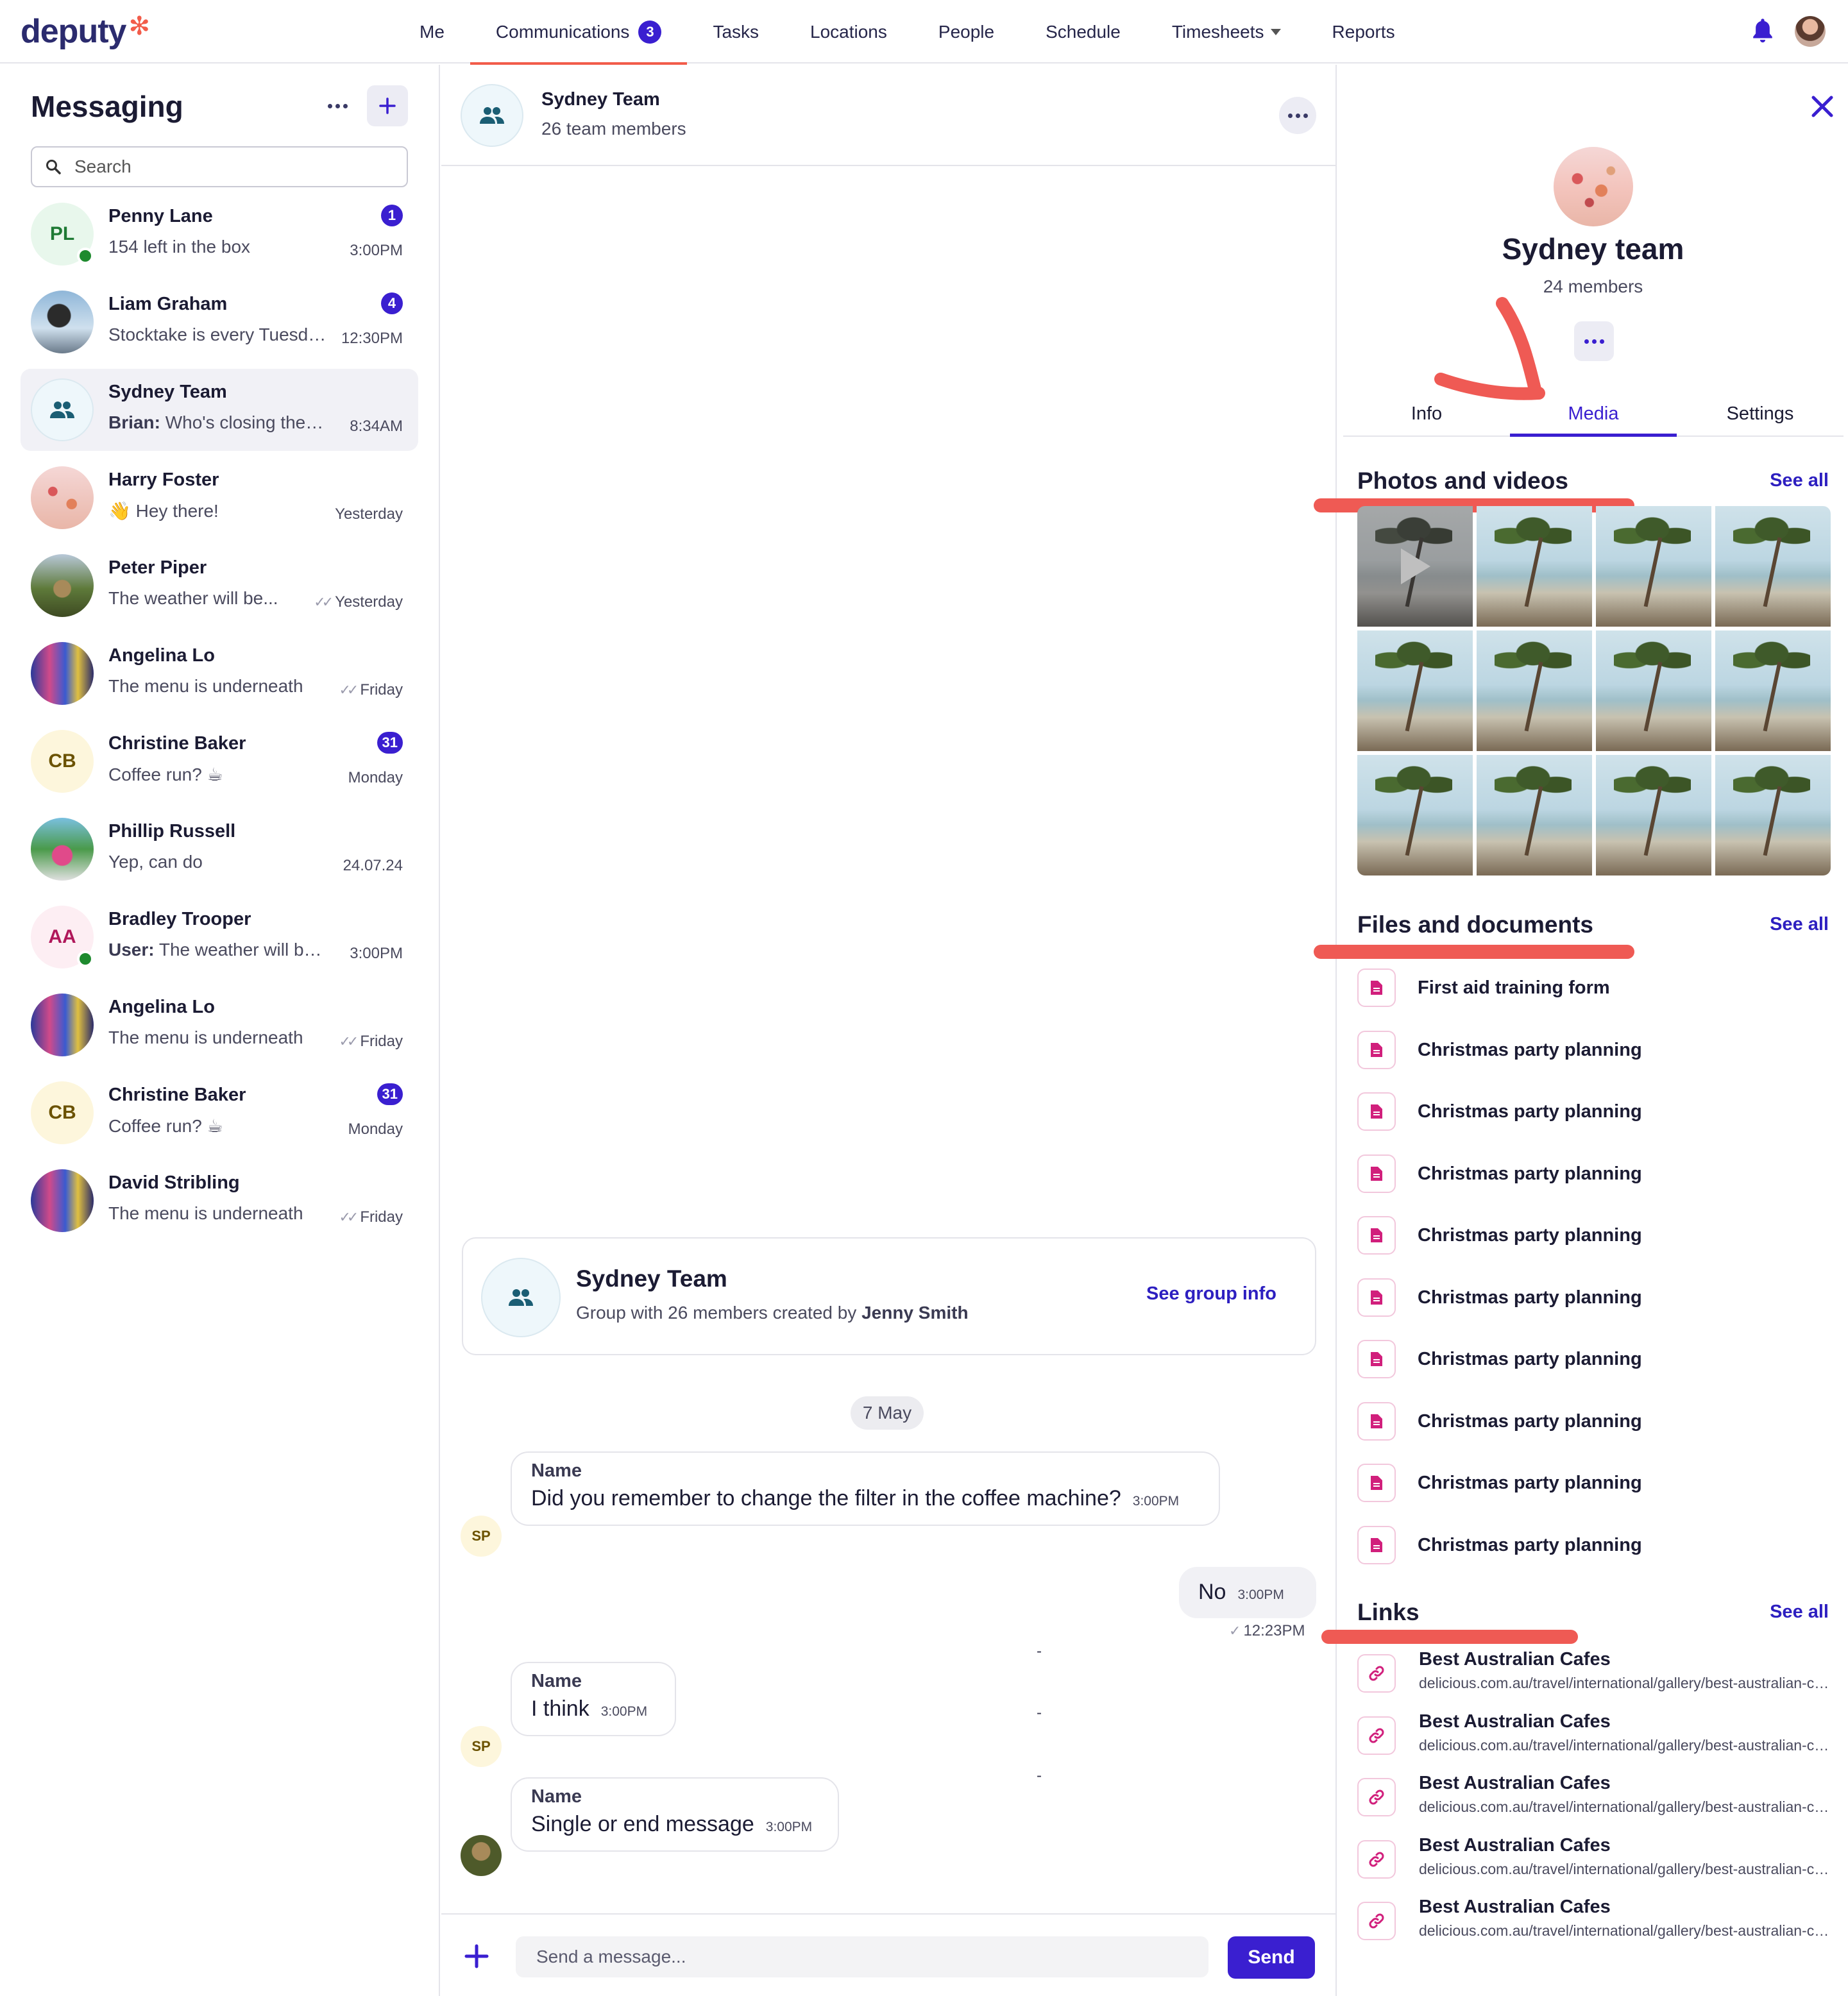  Describe the element at coordinates (155, 862) in the screenshot. I see `preview-text: Yep, can do` at that location.